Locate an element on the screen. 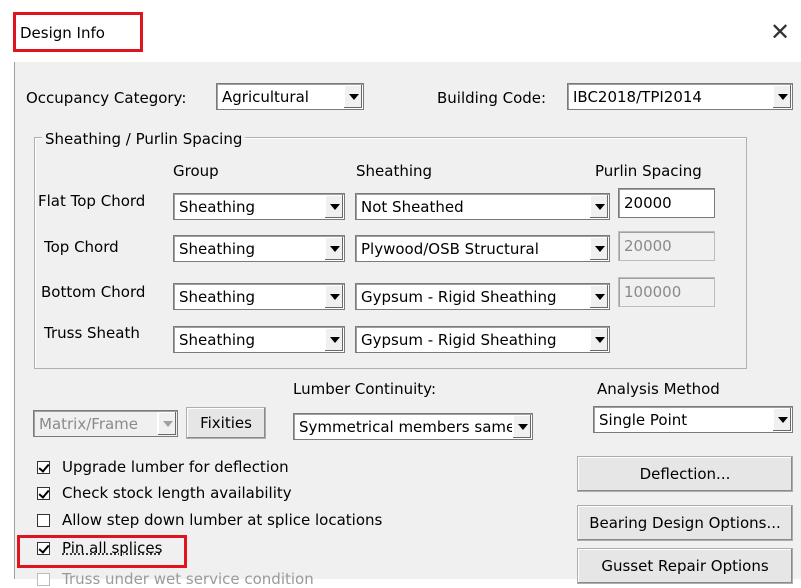  sheathing-select-bottom-chord: Gypsum - Rigid Sheathing is located at coordinates (482, 296).